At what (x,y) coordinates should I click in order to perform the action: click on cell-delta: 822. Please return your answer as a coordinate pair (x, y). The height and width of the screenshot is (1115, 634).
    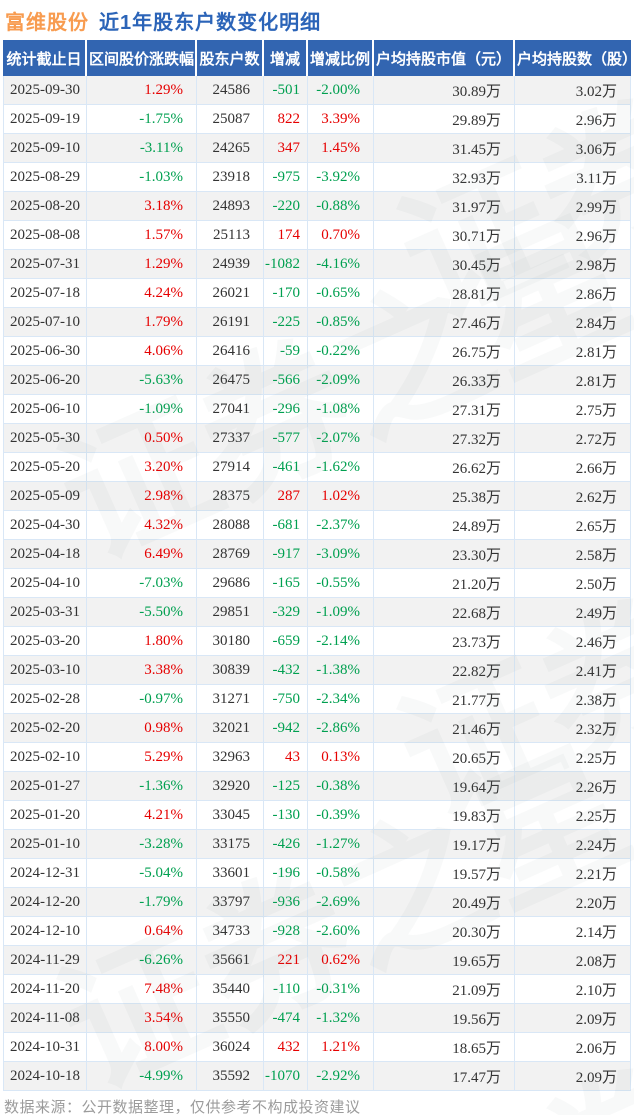
    Looking at the image, I should click on (286, 119).